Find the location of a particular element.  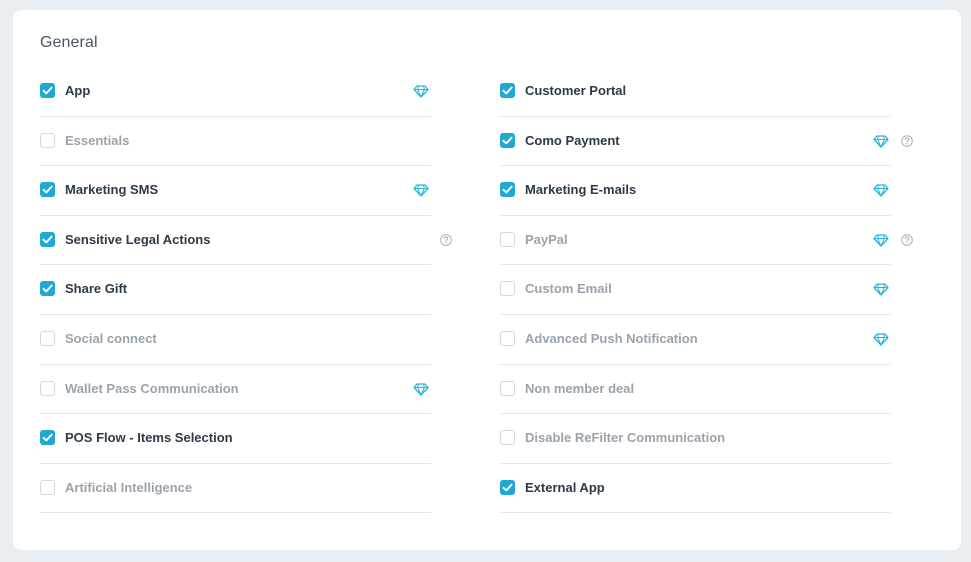

feature-label: Como Payment is located at coordinates (572, 140).